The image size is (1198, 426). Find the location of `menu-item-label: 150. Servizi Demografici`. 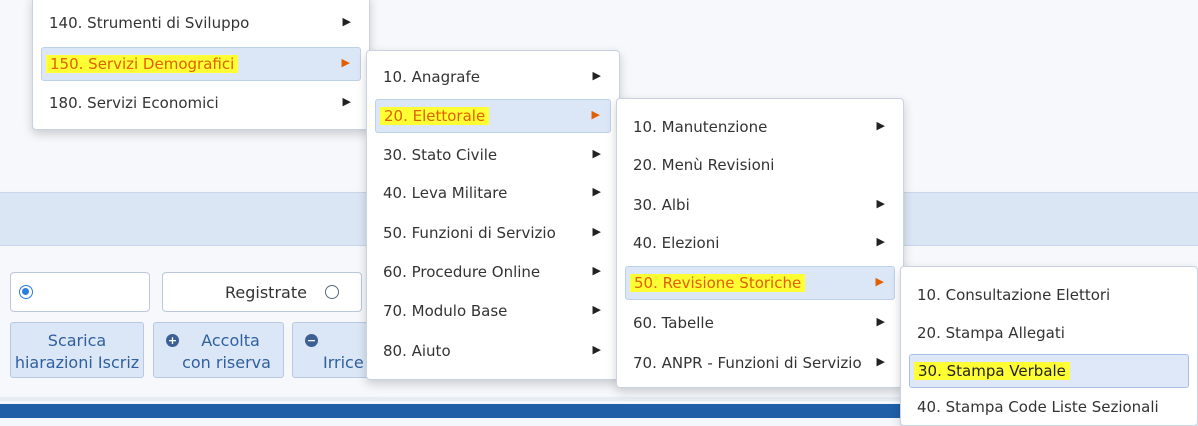

menu-item-label: 150. Servizi Demografici is located at coordinates (142, 64).